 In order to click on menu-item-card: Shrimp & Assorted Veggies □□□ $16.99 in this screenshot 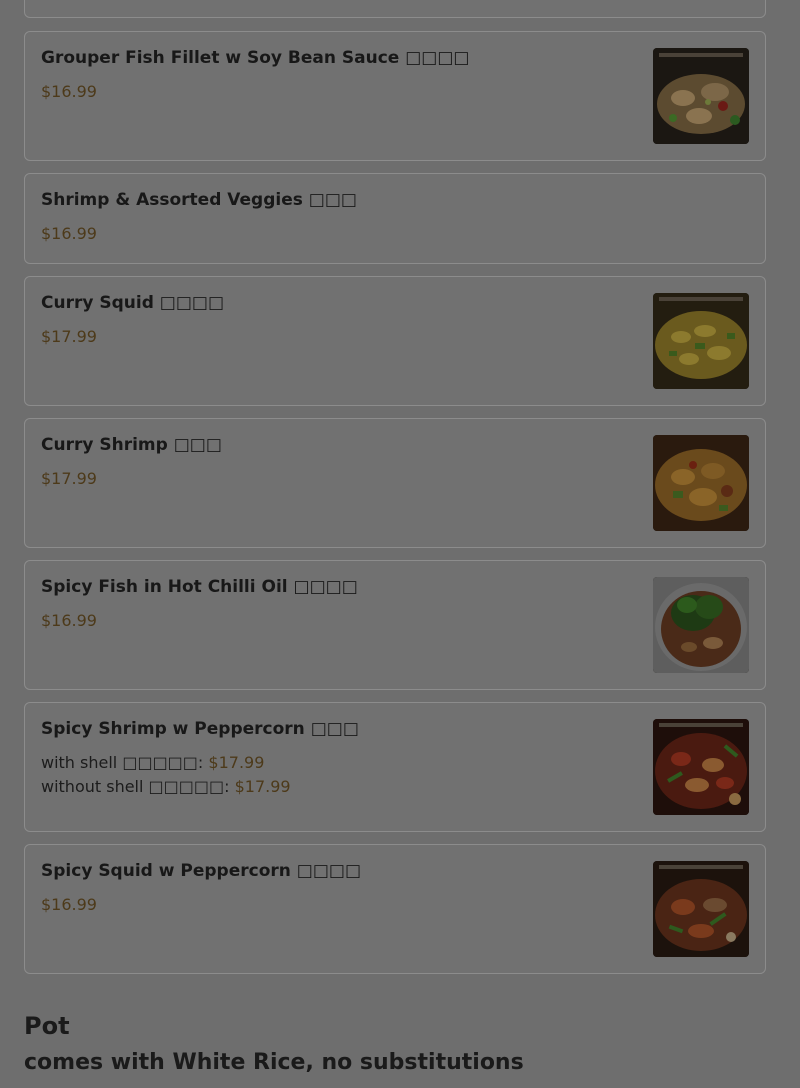, I will do `click(395, 218)`.